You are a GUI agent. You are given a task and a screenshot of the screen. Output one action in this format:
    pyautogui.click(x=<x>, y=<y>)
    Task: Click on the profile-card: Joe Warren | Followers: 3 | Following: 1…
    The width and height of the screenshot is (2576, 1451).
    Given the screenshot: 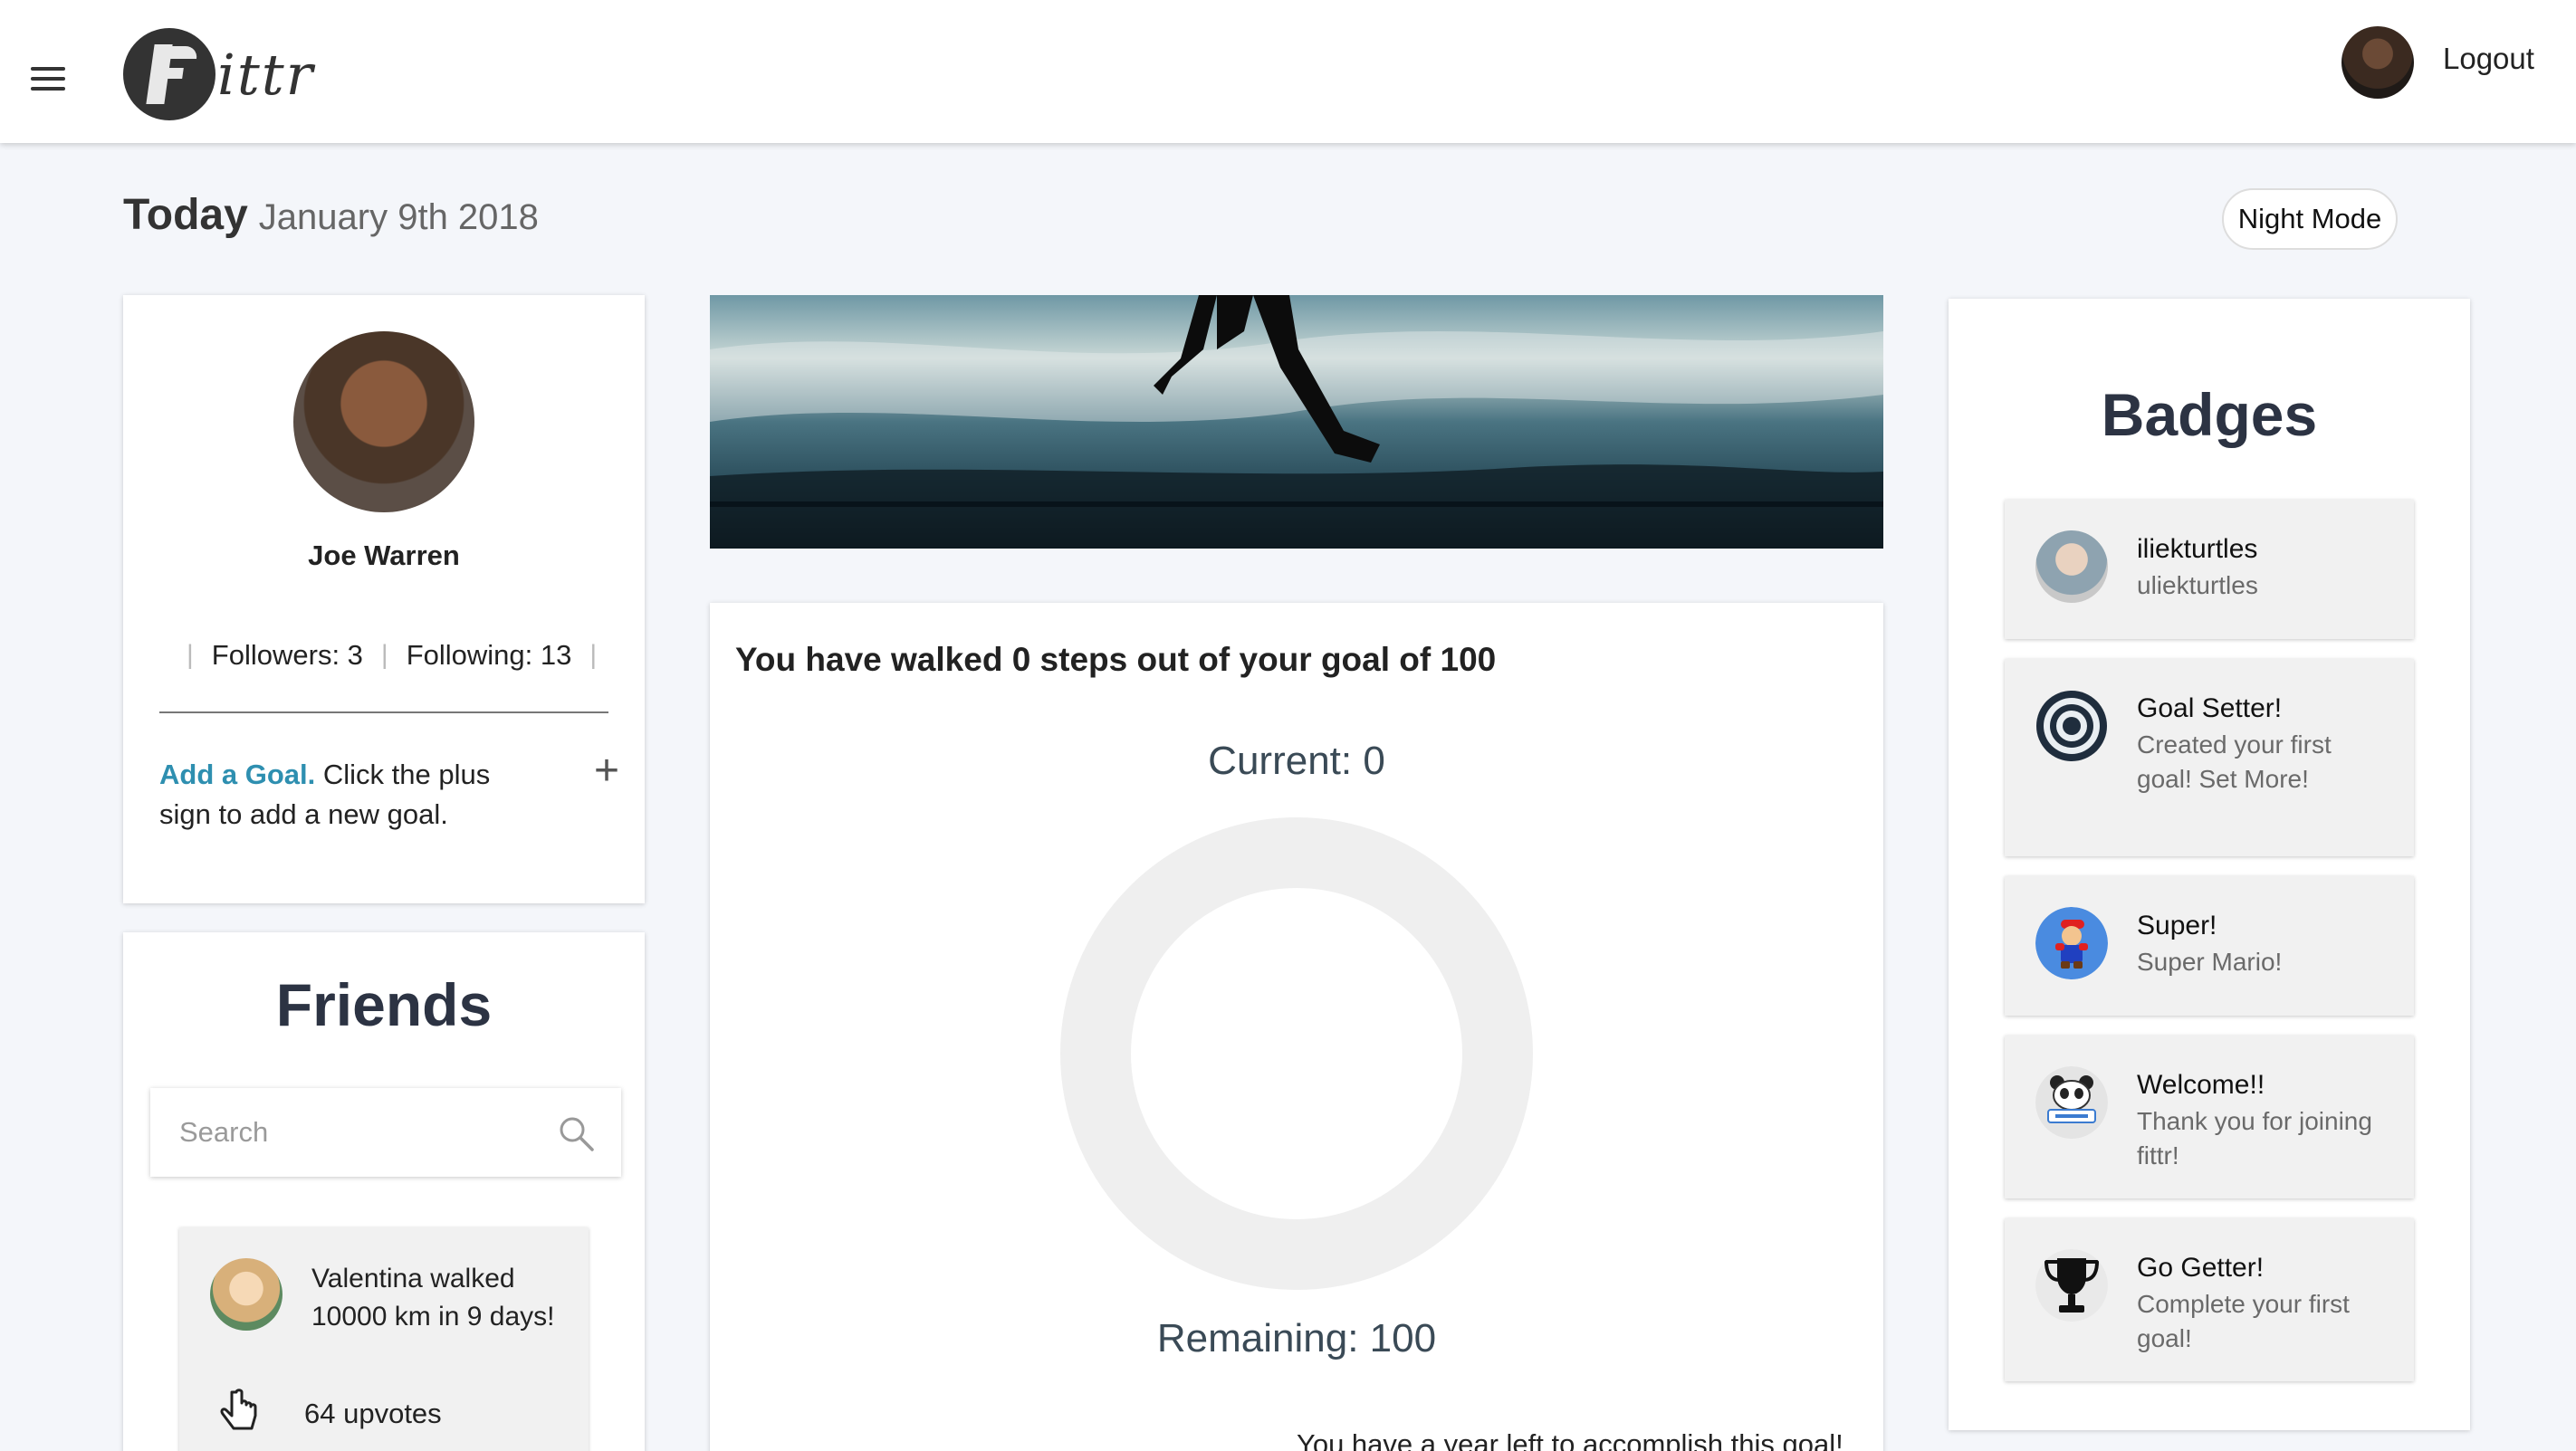 What is the action you would take?
    pyautogui.click(x=384, y=599)
    